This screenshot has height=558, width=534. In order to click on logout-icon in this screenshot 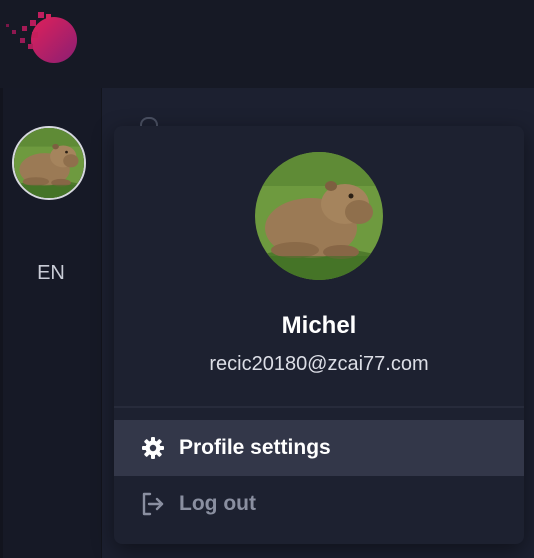, I will do `click(153, 504)`.